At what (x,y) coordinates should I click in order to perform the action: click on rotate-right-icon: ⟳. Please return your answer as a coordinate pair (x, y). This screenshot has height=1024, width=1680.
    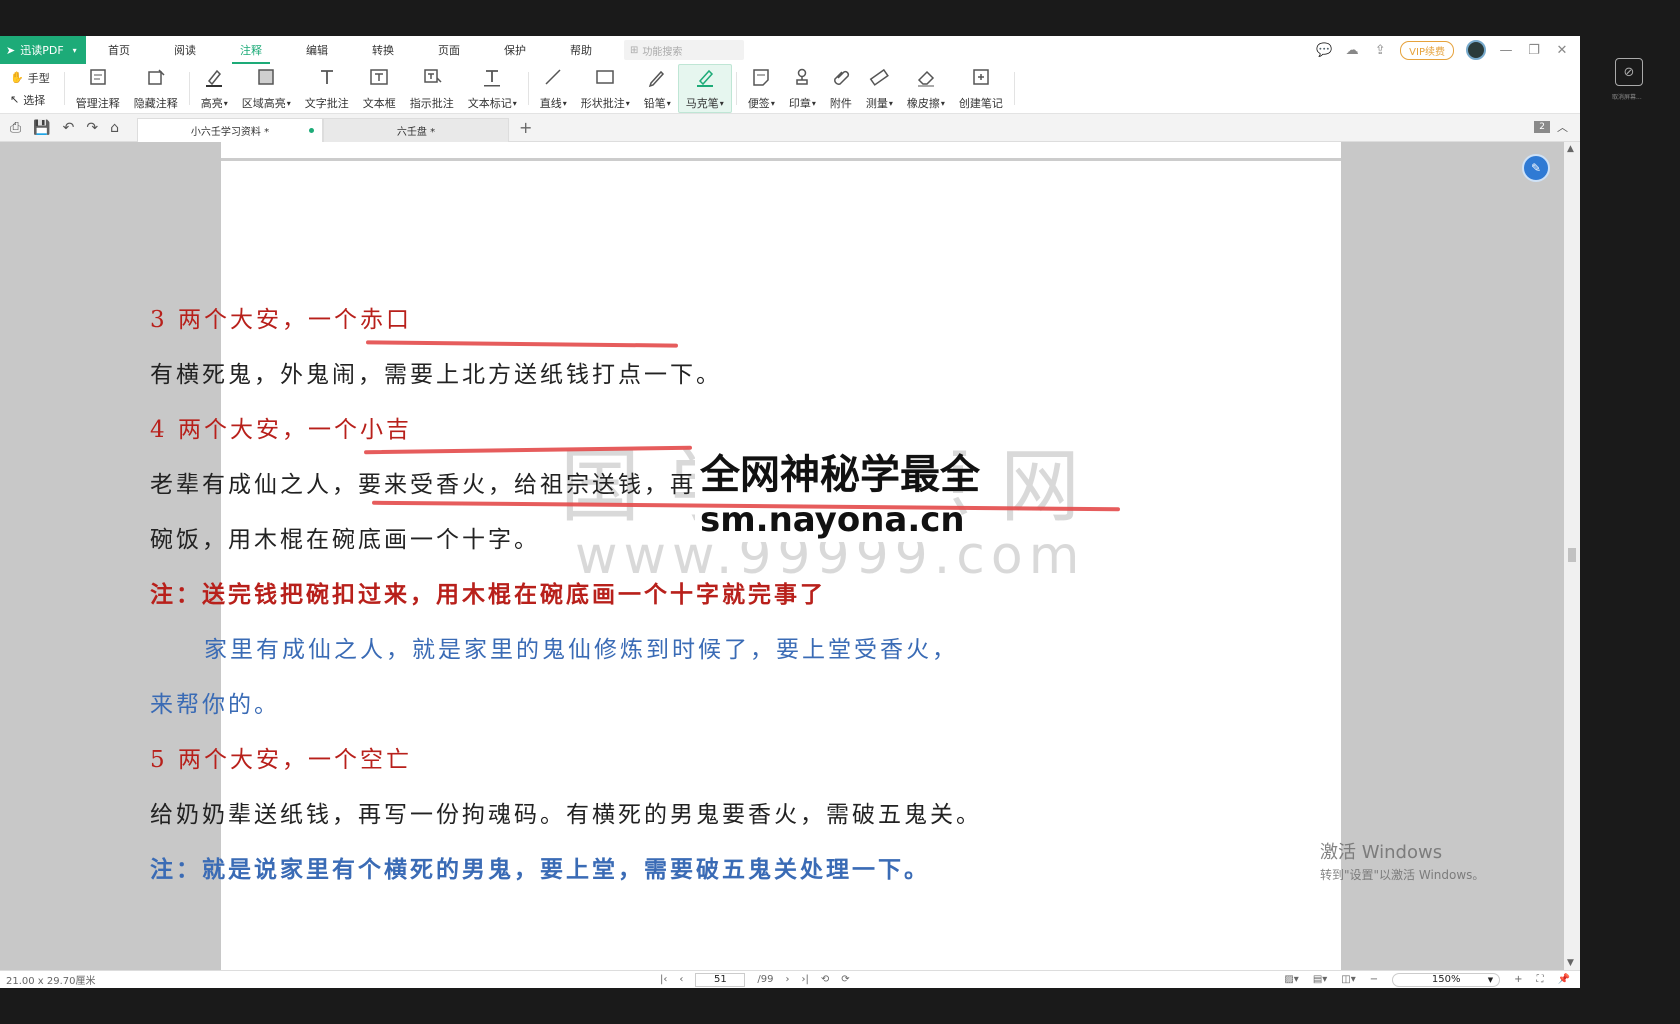
    Looking at the image, I should click on (845, 979).